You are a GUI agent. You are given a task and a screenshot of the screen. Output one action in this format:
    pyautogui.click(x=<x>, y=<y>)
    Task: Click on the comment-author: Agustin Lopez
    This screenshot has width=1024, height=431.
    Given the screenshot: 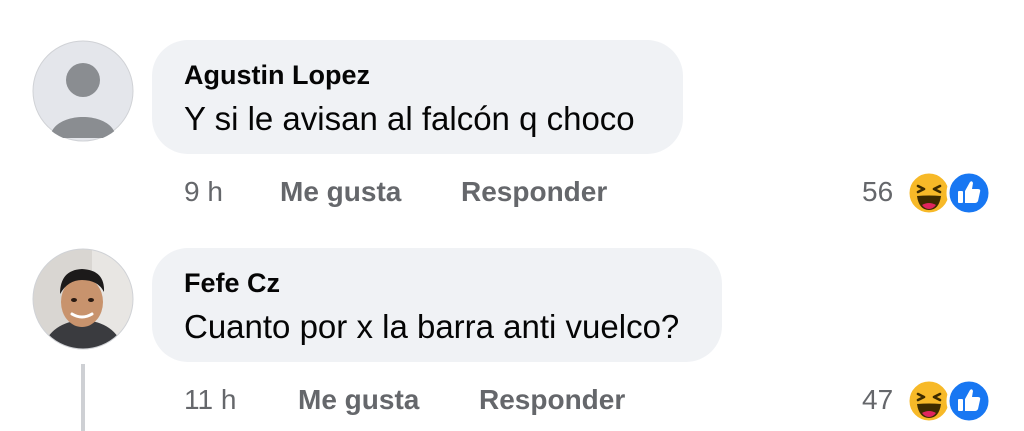 What is the action you would take?
    pyautogui.click(x=277, y=75)
    